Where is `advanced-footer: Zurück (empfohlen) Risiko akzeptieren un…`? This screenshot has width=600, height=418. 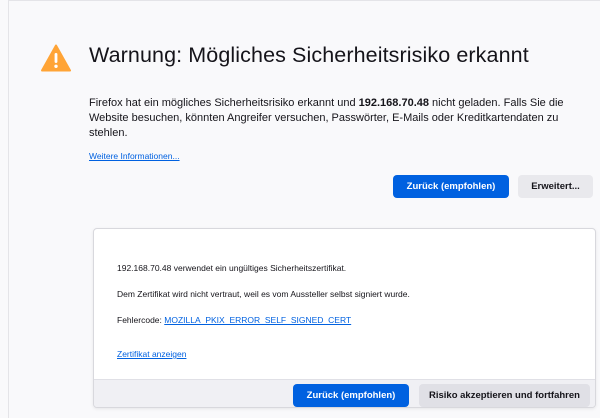 advanced-footer: Zurück (empfohlen) Risiko akzeptieren un… is located at coordinates (344, 393).